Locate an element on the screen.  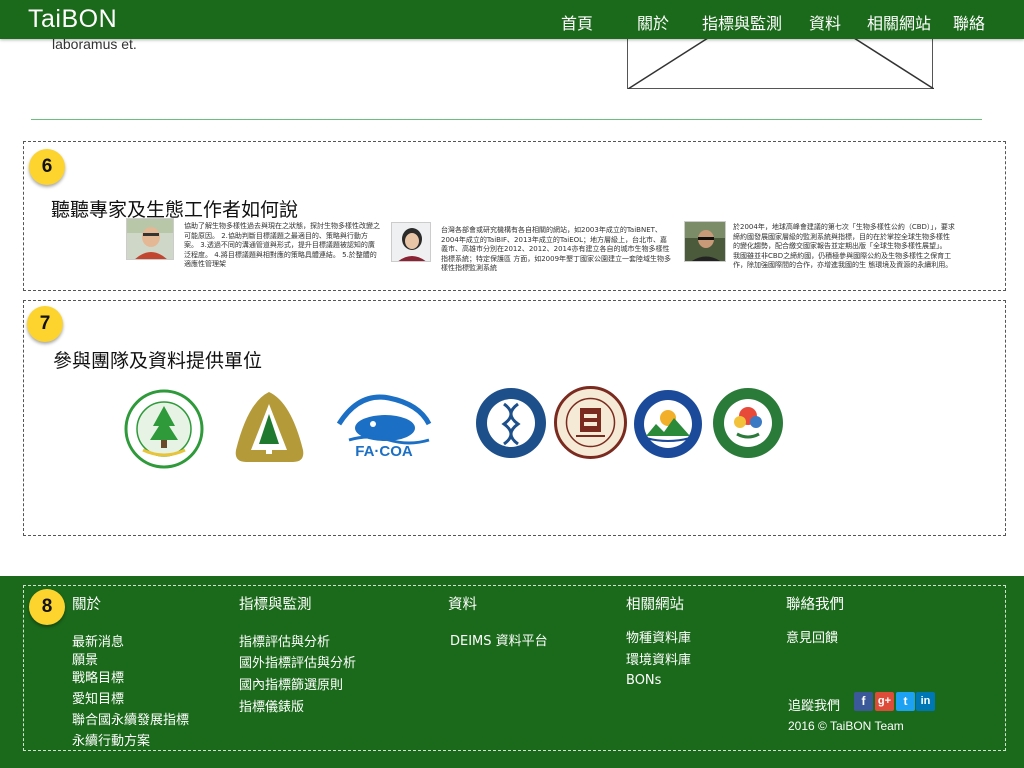
forestry-bureau-logo is located at coordinates (269, 426).